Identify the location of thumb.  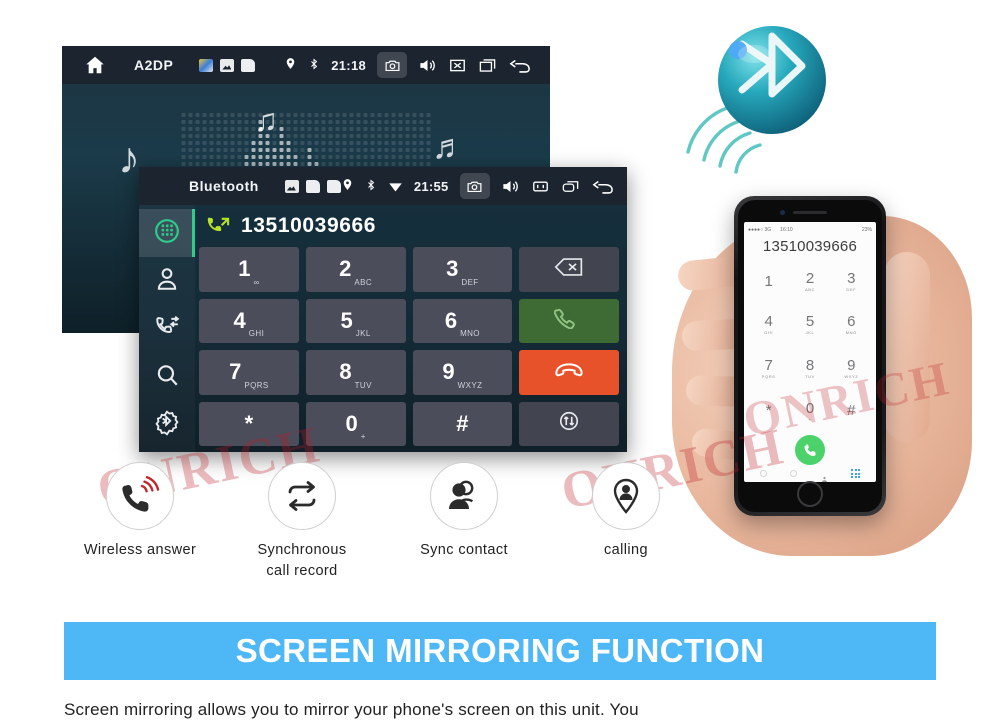
(907, 347).